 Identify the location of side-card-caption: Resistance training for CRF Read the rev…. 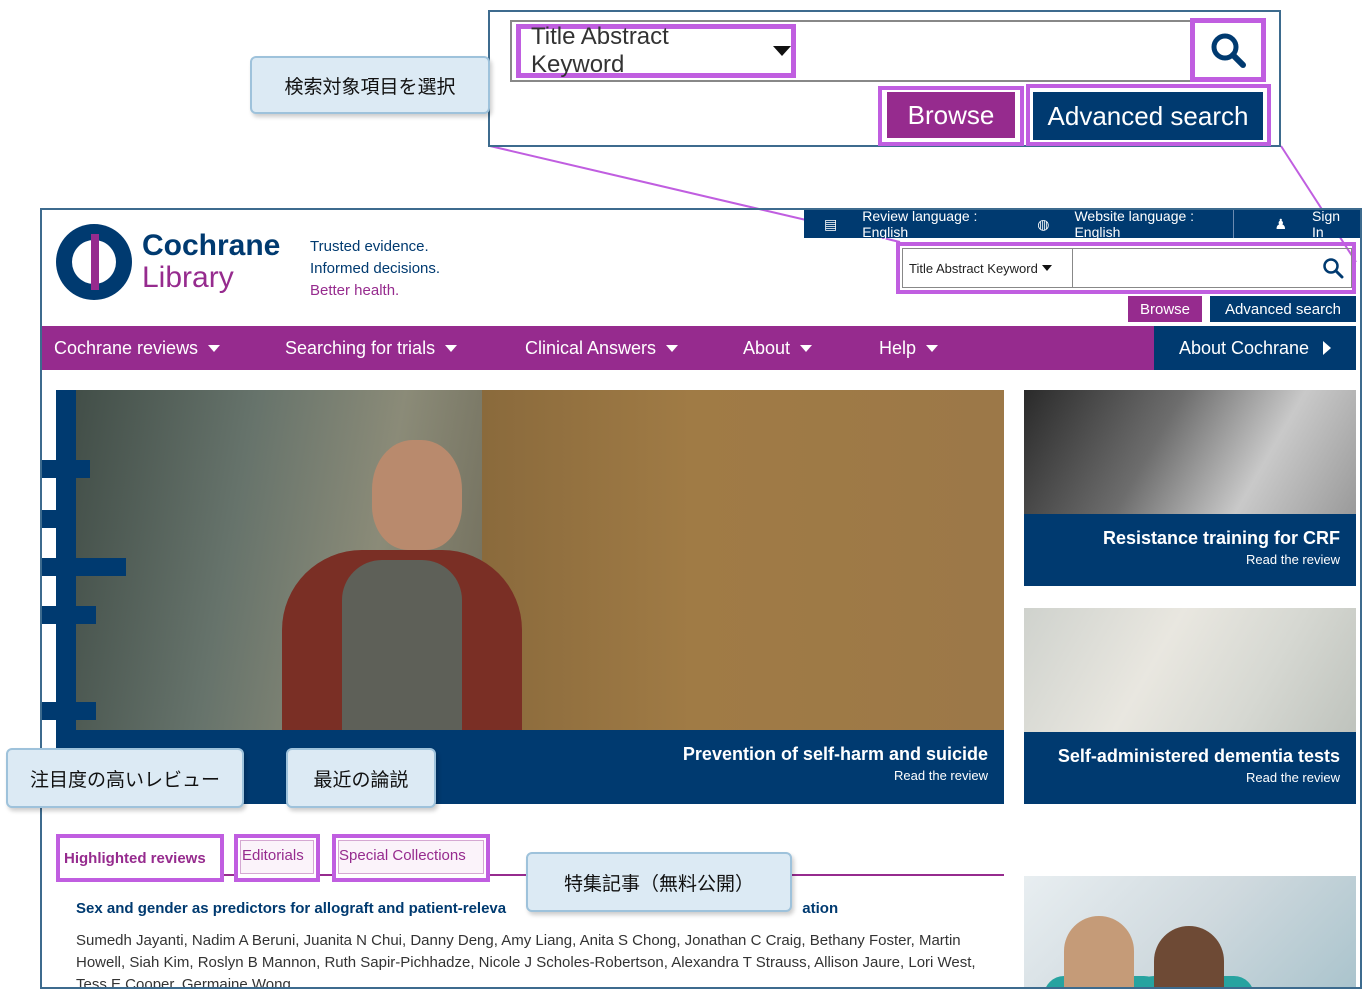
(1190, 550).